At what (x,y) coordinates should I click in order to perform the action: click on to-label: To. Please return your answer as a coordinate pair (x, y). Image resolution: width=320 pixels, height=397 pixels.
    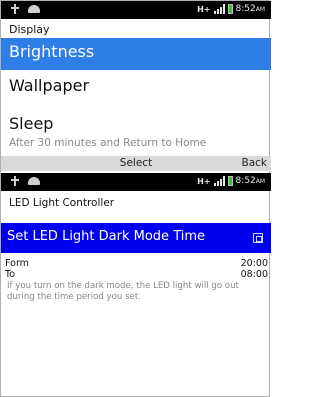
    Looking at the image, I should click on (10, 274).